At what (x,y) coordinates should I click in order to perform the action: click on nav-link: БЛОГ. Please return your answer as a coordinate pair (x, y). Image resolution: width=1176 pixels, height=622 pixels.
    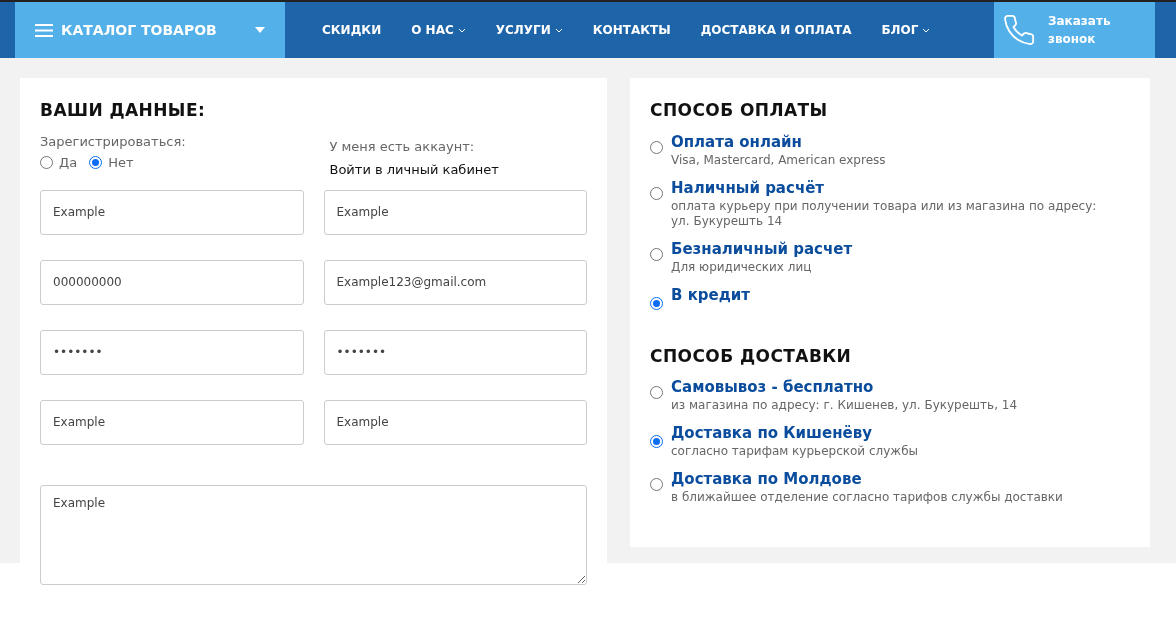
    Looking at the image, I should click on (906, 30).